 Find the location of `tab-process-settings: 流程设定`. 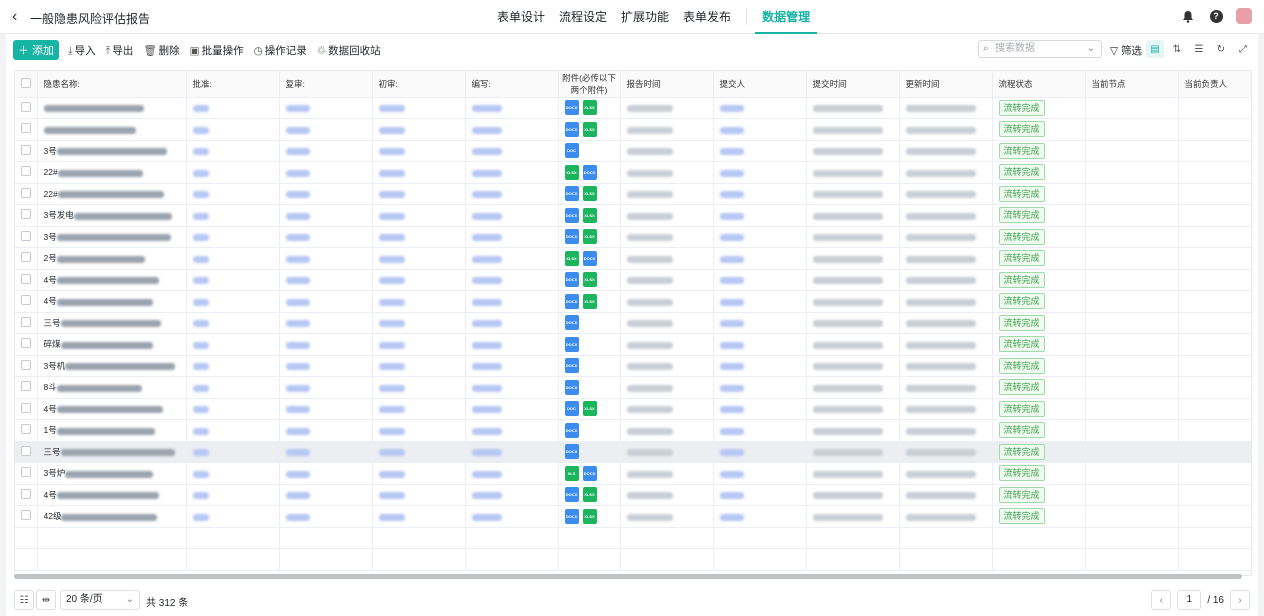

tab-process-settings: 流程设定 is located at coordinates (583, 17).